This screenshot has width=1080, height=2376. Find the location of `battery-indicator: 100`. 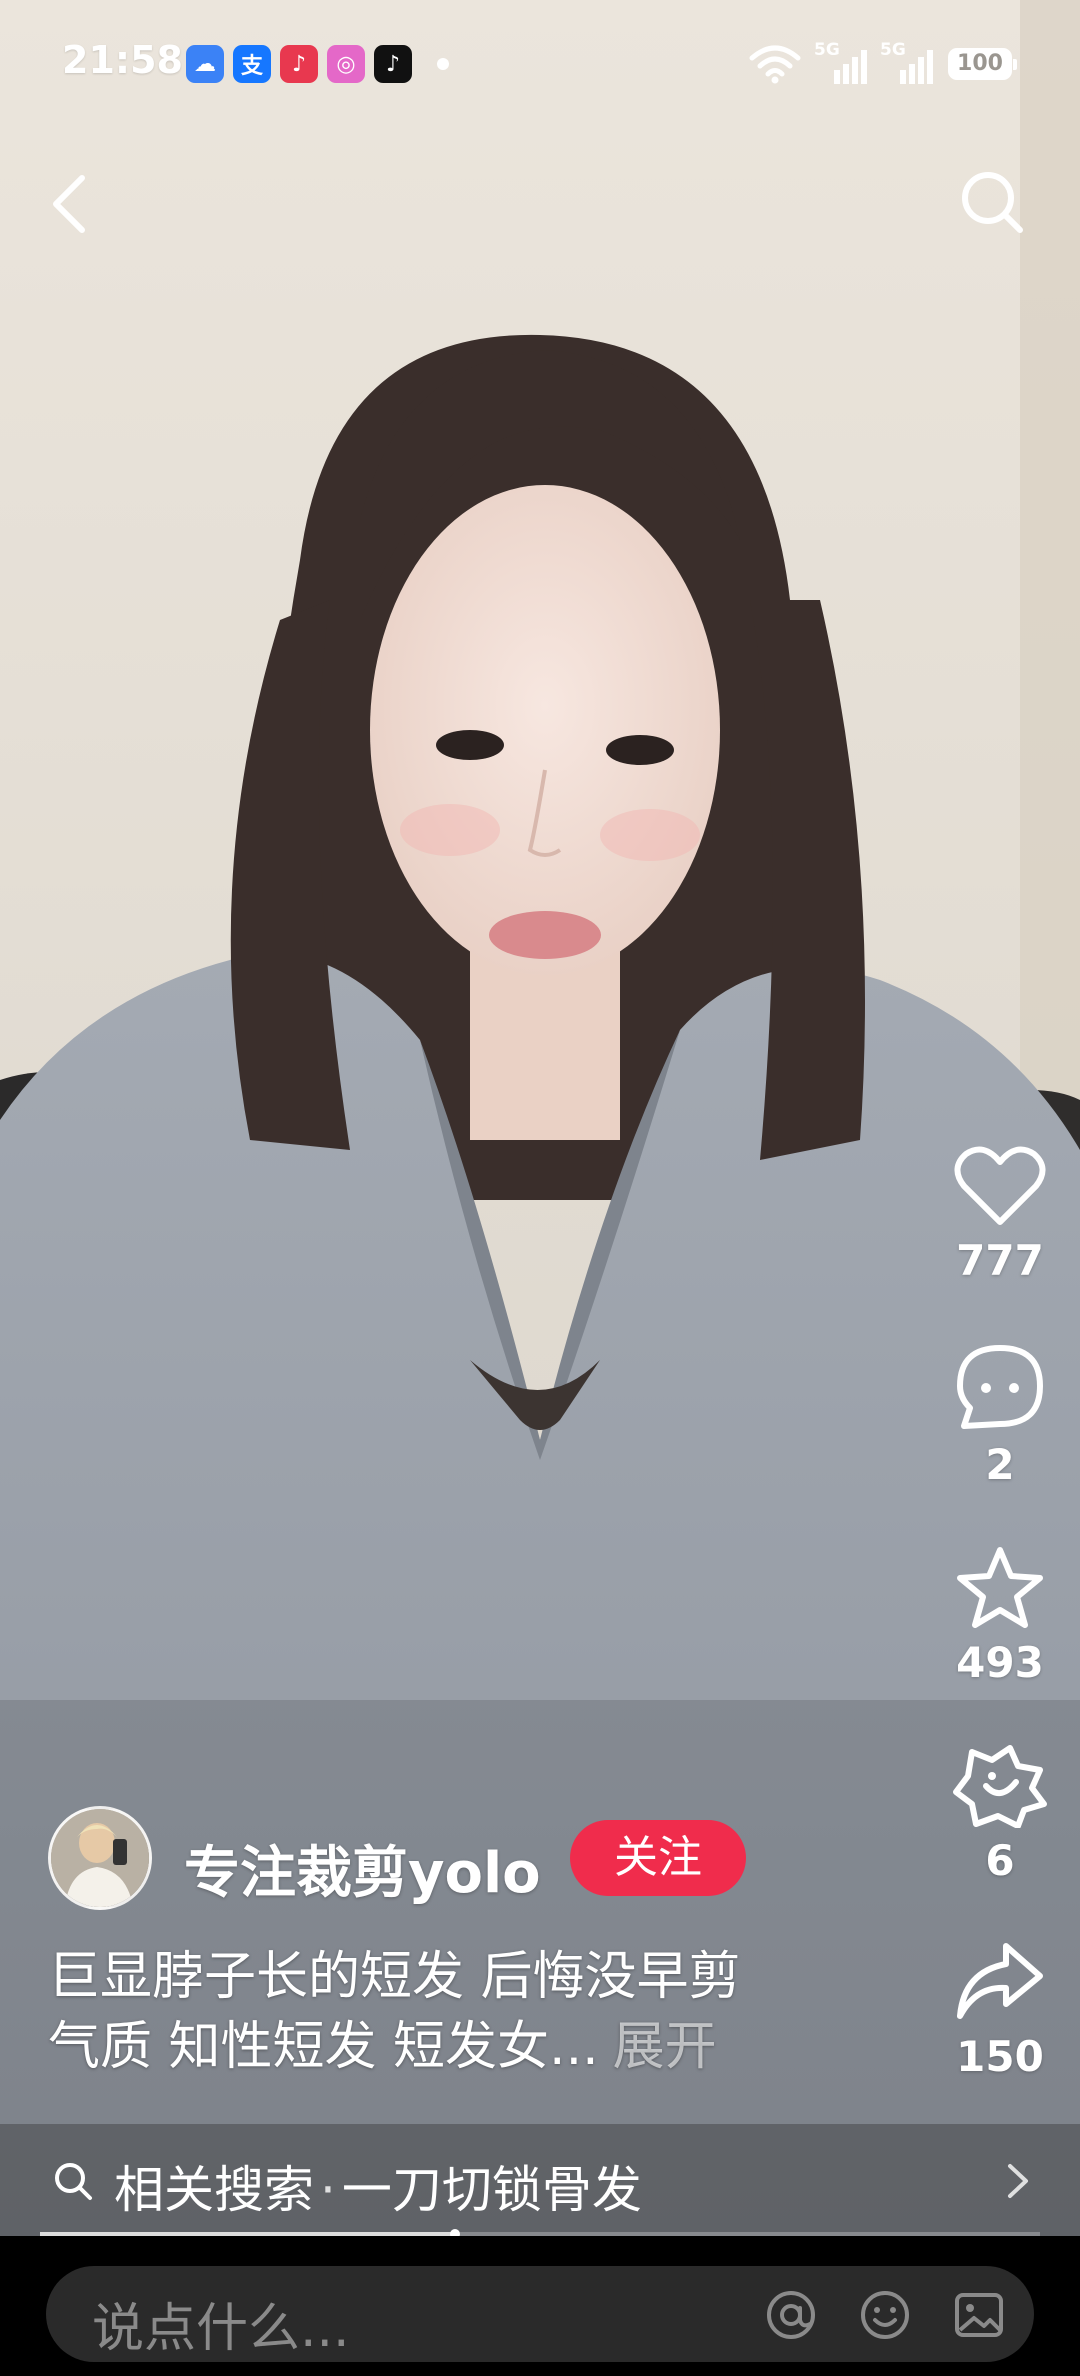

battery-indicator: 100 is located at coordinates (982, 64).